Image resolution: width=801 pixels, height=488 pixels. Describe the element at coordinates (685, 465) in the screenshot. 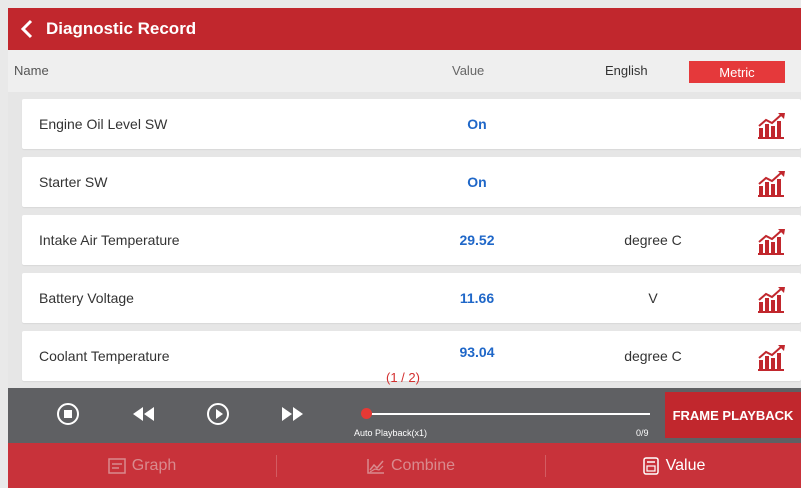

I see `tab-value-label: Value` at that location.